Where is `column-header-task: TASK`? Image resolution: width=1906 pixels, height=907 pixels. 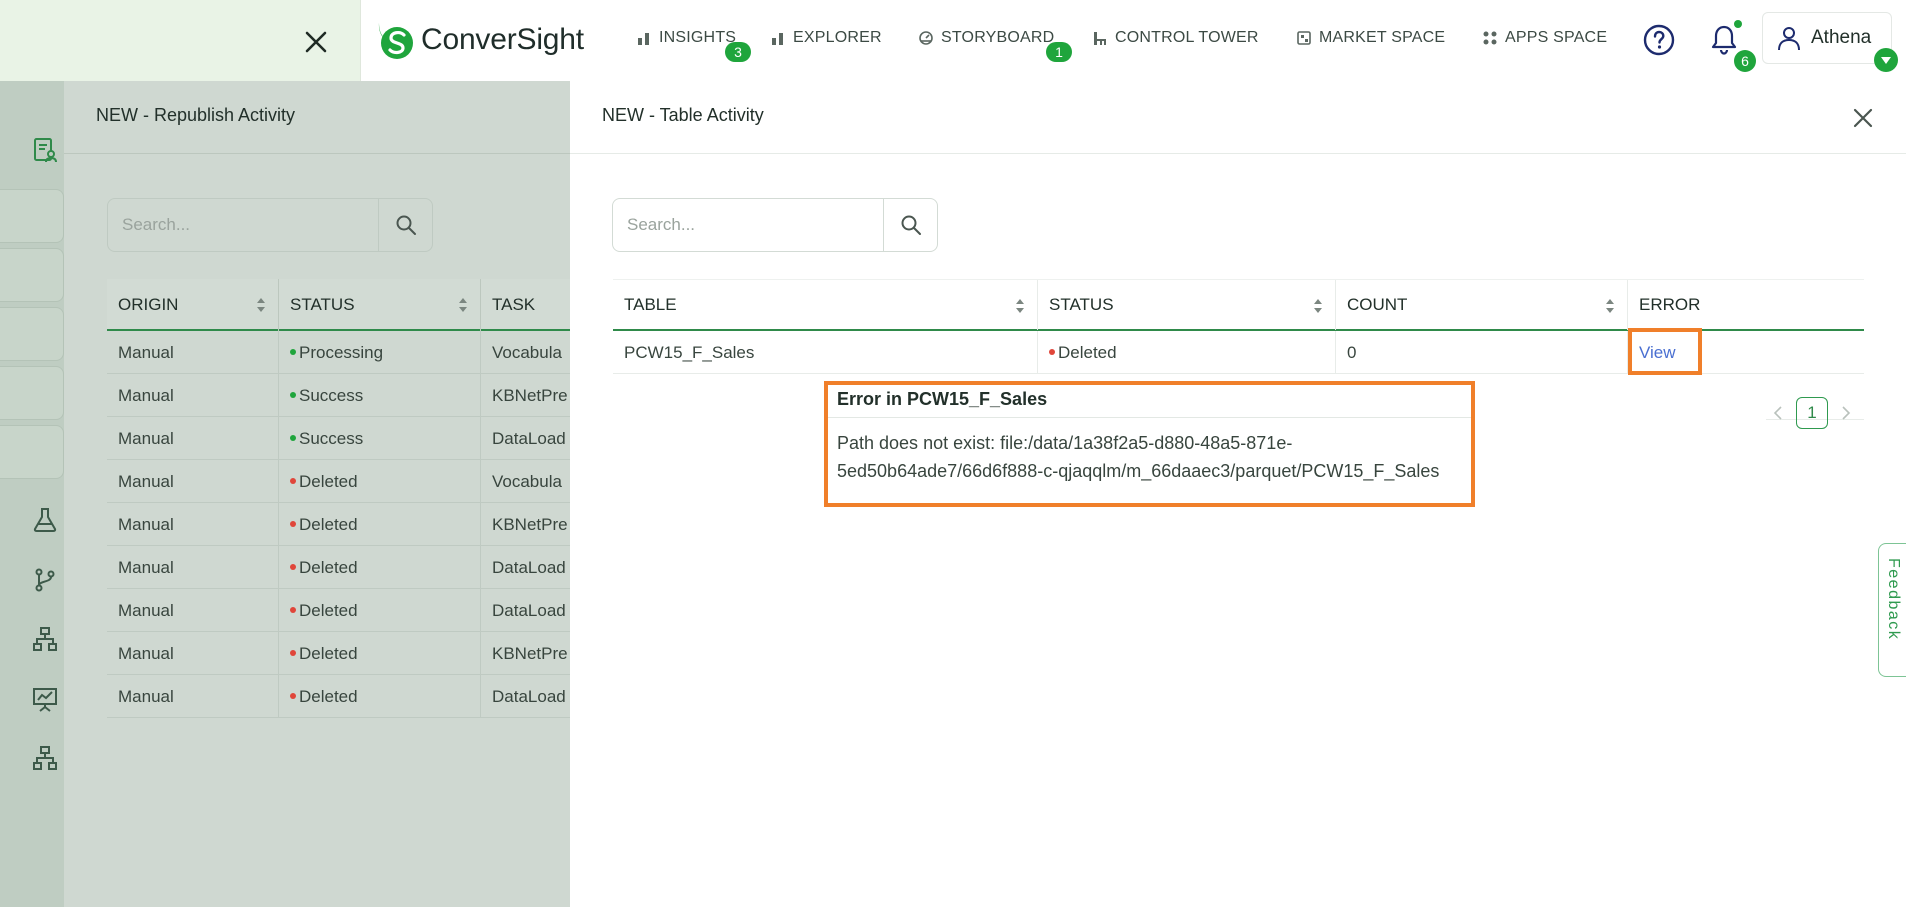 column-header-task: TASK is located at coordinates (525, 305).